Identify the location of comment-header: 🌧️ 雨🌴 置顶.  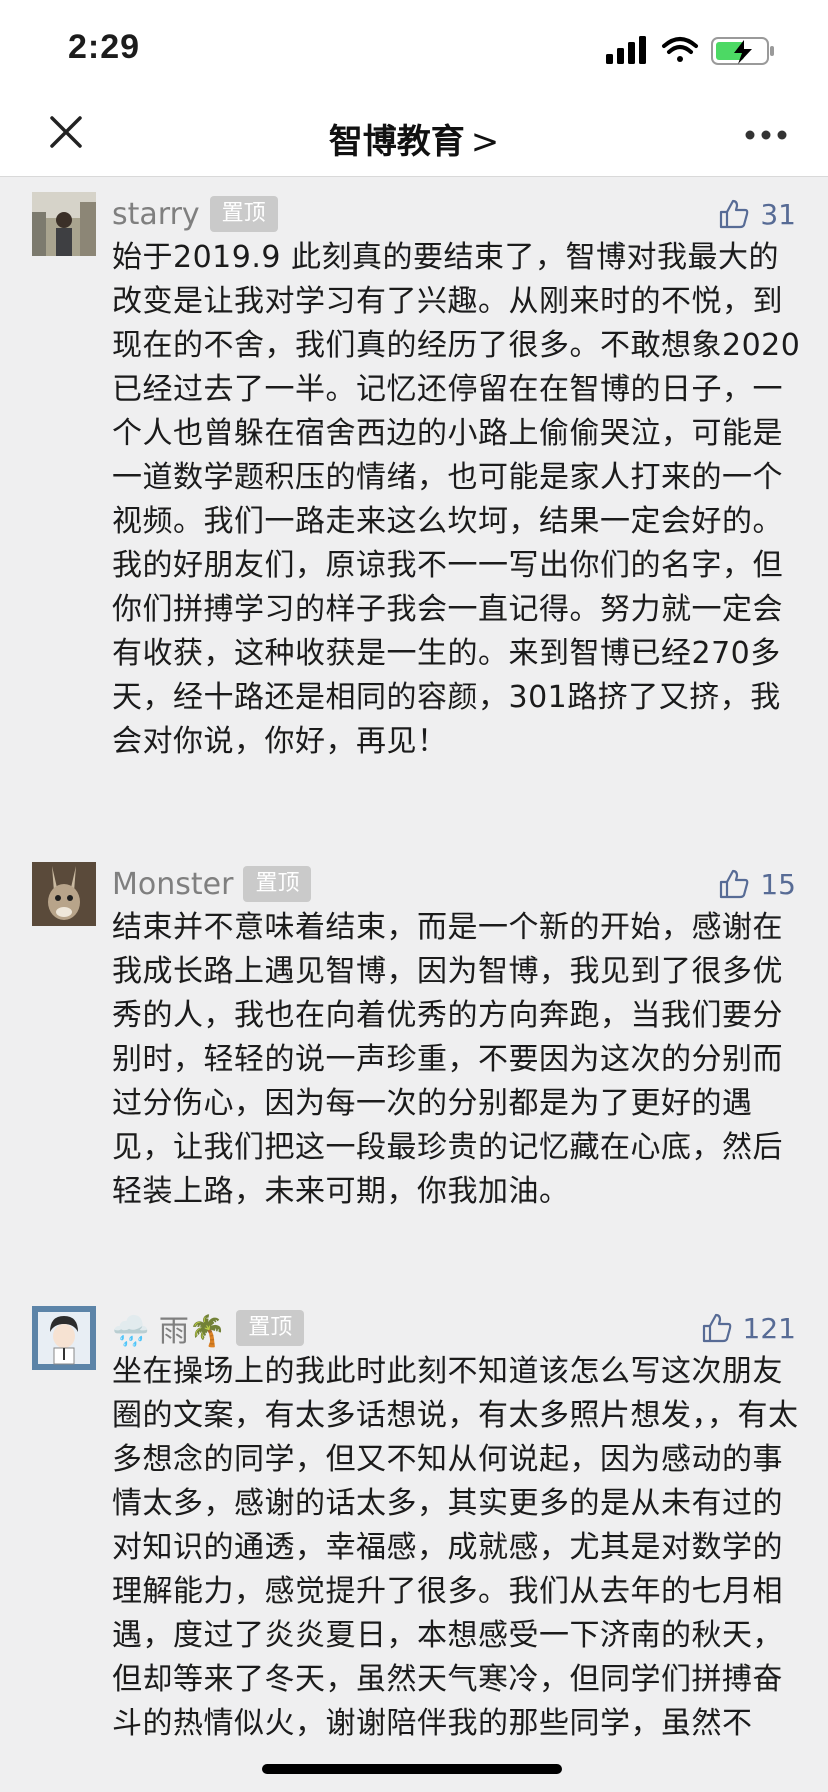
(208, 1328).